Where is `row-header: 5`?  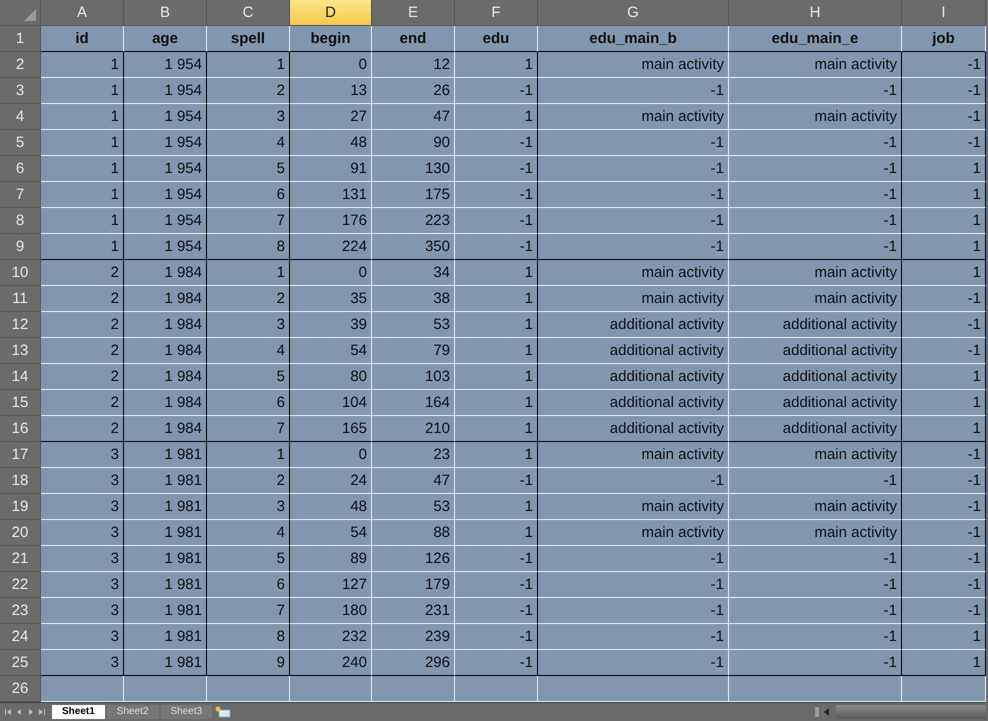
row-header: 5 is located at coordinates (20, 143).